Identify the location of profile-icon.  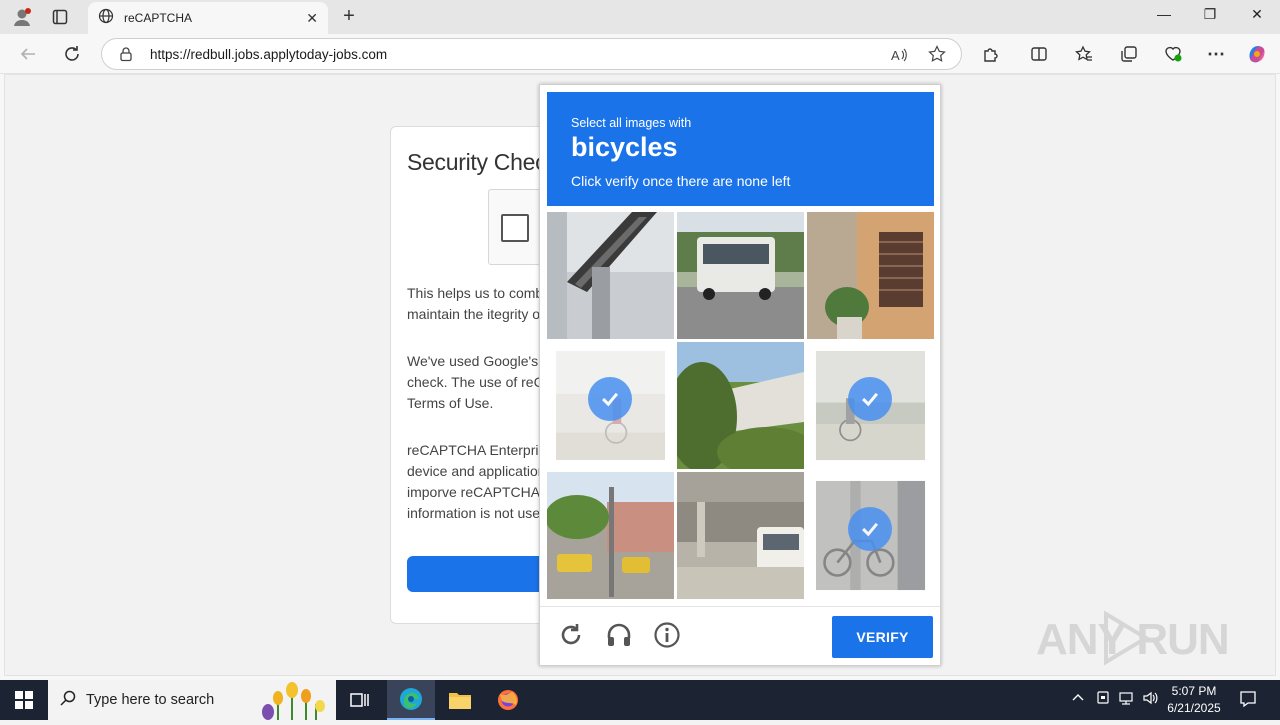
(22, 17).